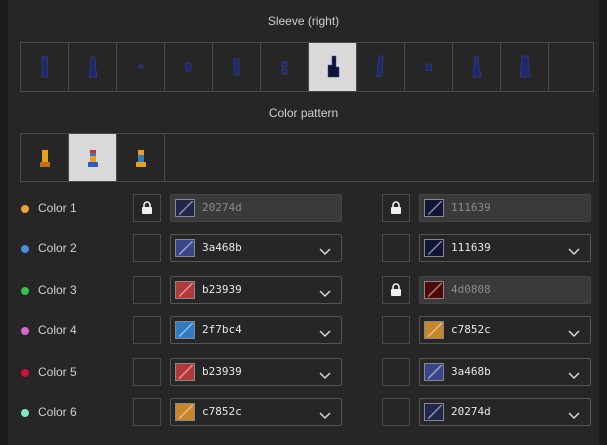  What do you see at coordinates (303, 21) in the screenshot?
I see `sleeve-section-title: Sleeve (right)` at bounding box center [303, 21].